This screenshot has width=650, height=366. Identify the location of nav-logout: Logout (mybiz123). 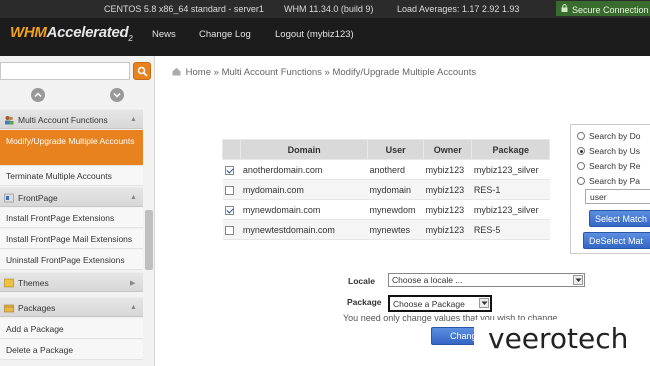
(314, 34).